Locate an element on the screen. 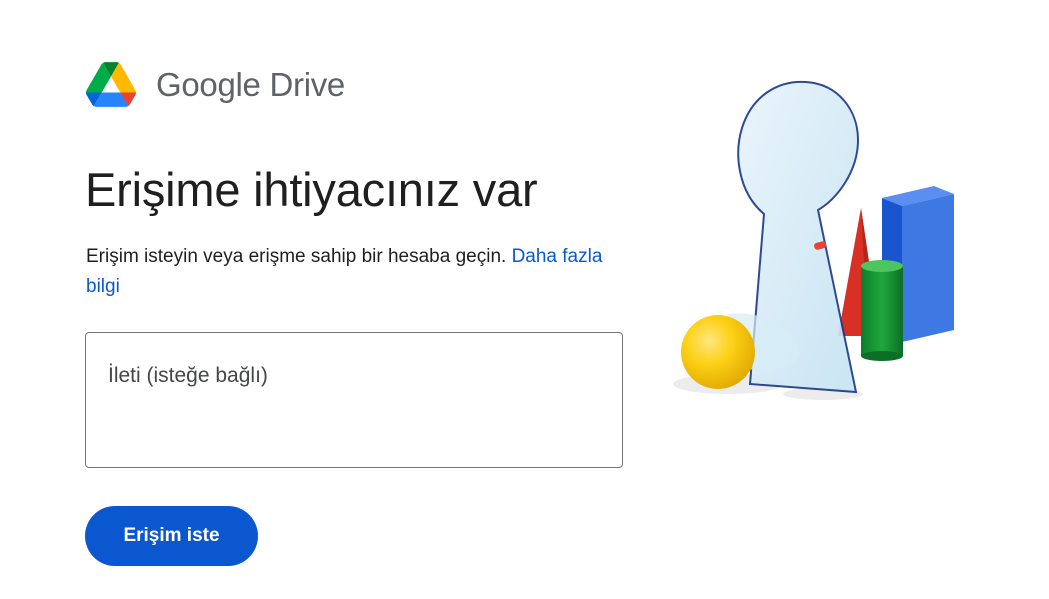 This screenshot has height=599, width=1049. message-input is located at coordinates (354, 400).